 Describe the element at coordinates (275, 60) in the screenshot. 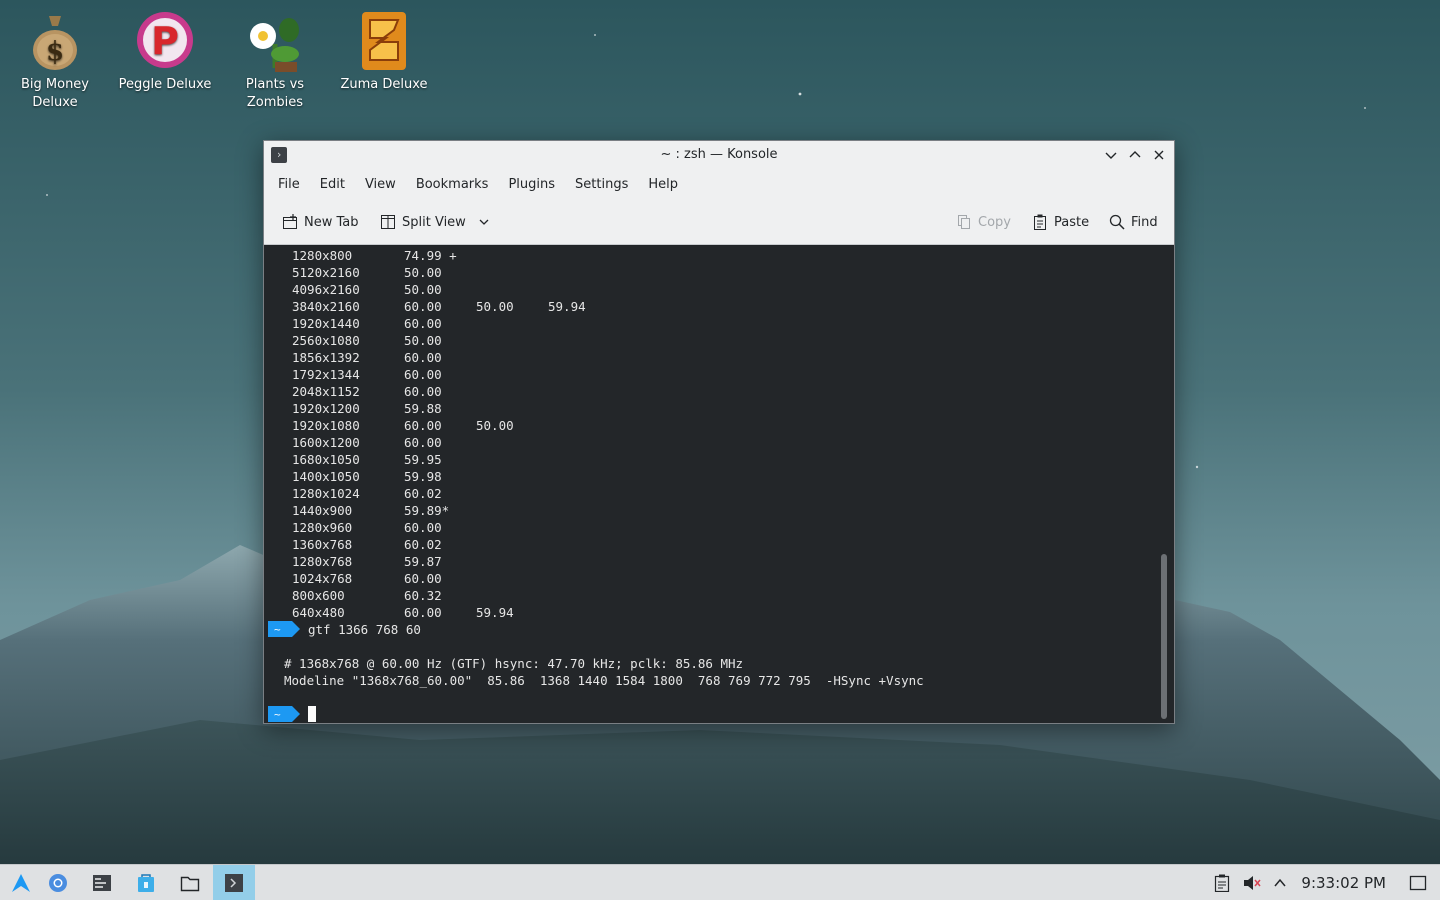

I see `desktop-icon-plants-vs-zombies: Plants vs Zombies` at that location.